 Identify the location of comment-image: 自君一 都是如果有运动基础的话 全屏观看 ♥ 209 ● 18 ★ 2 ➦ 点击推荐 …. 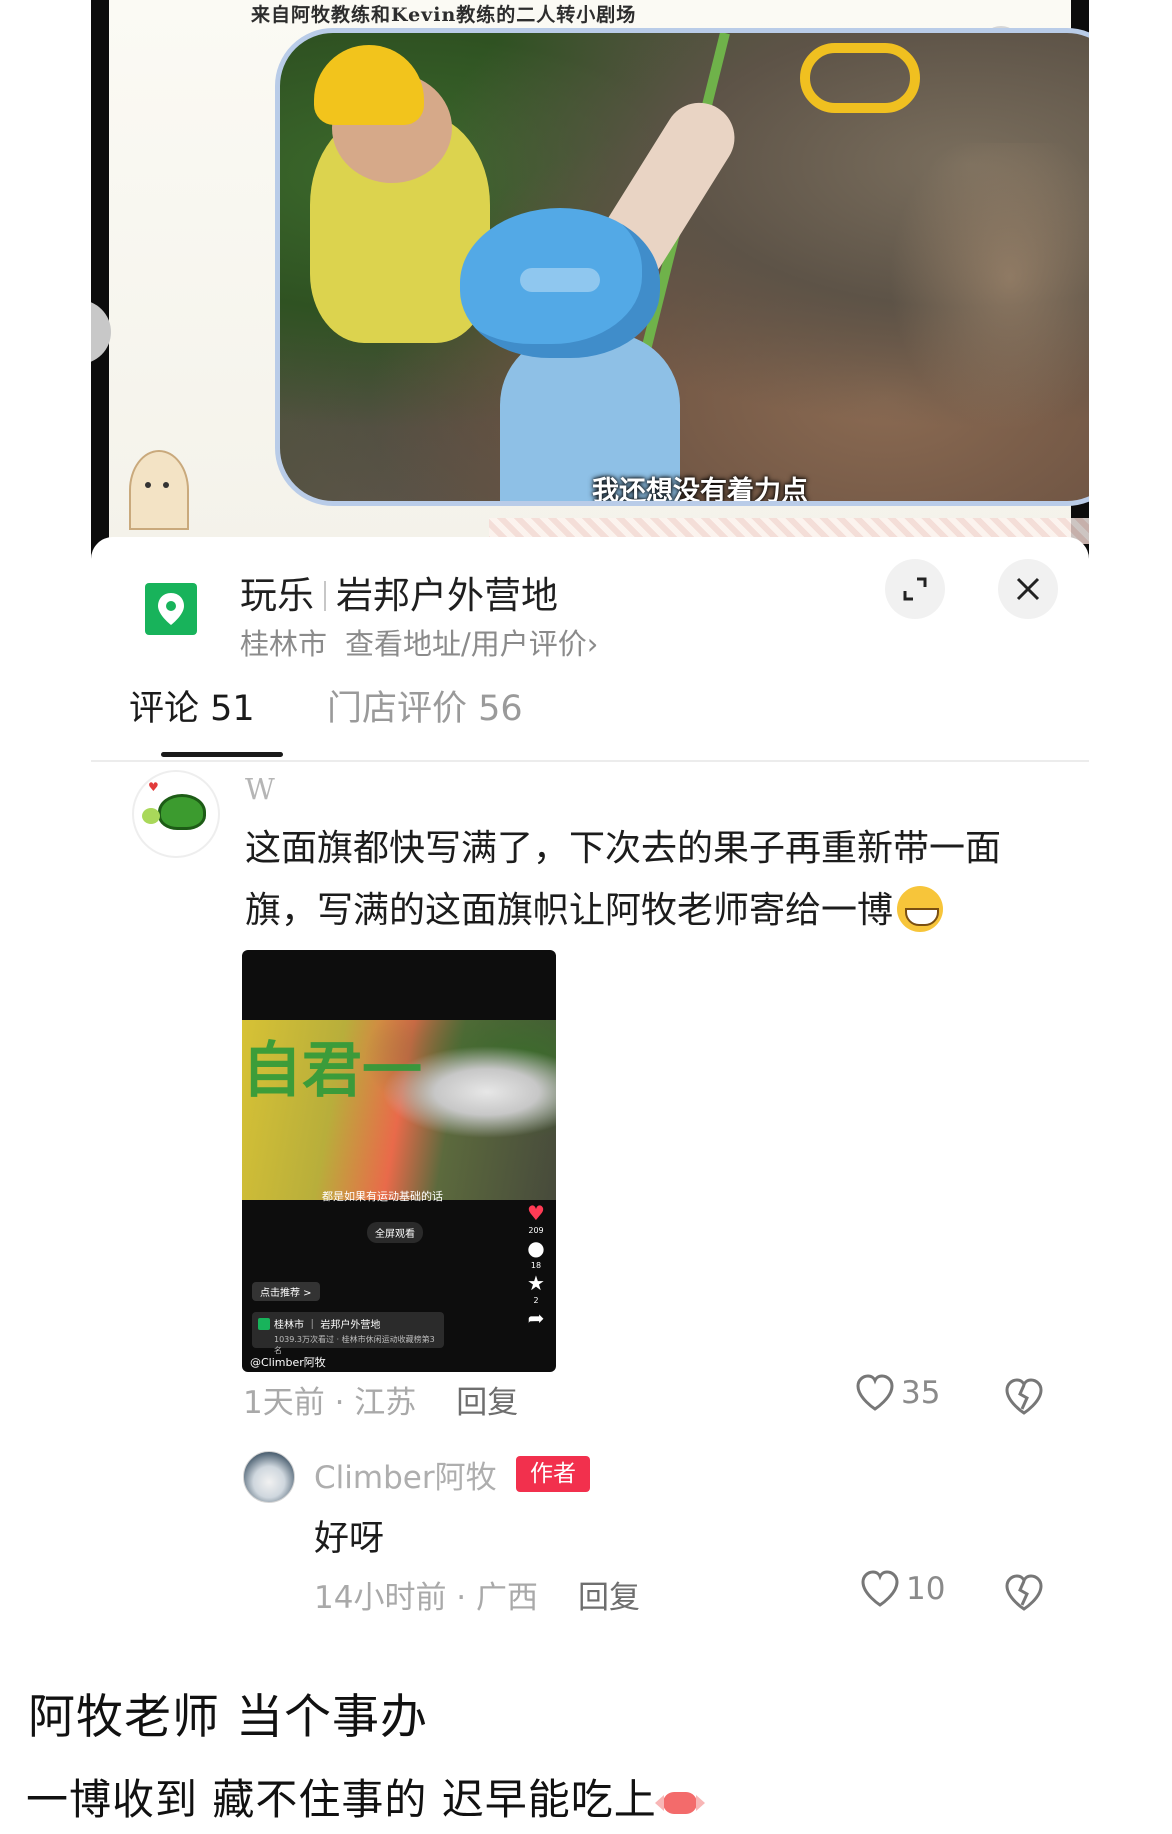
(399, 1161).